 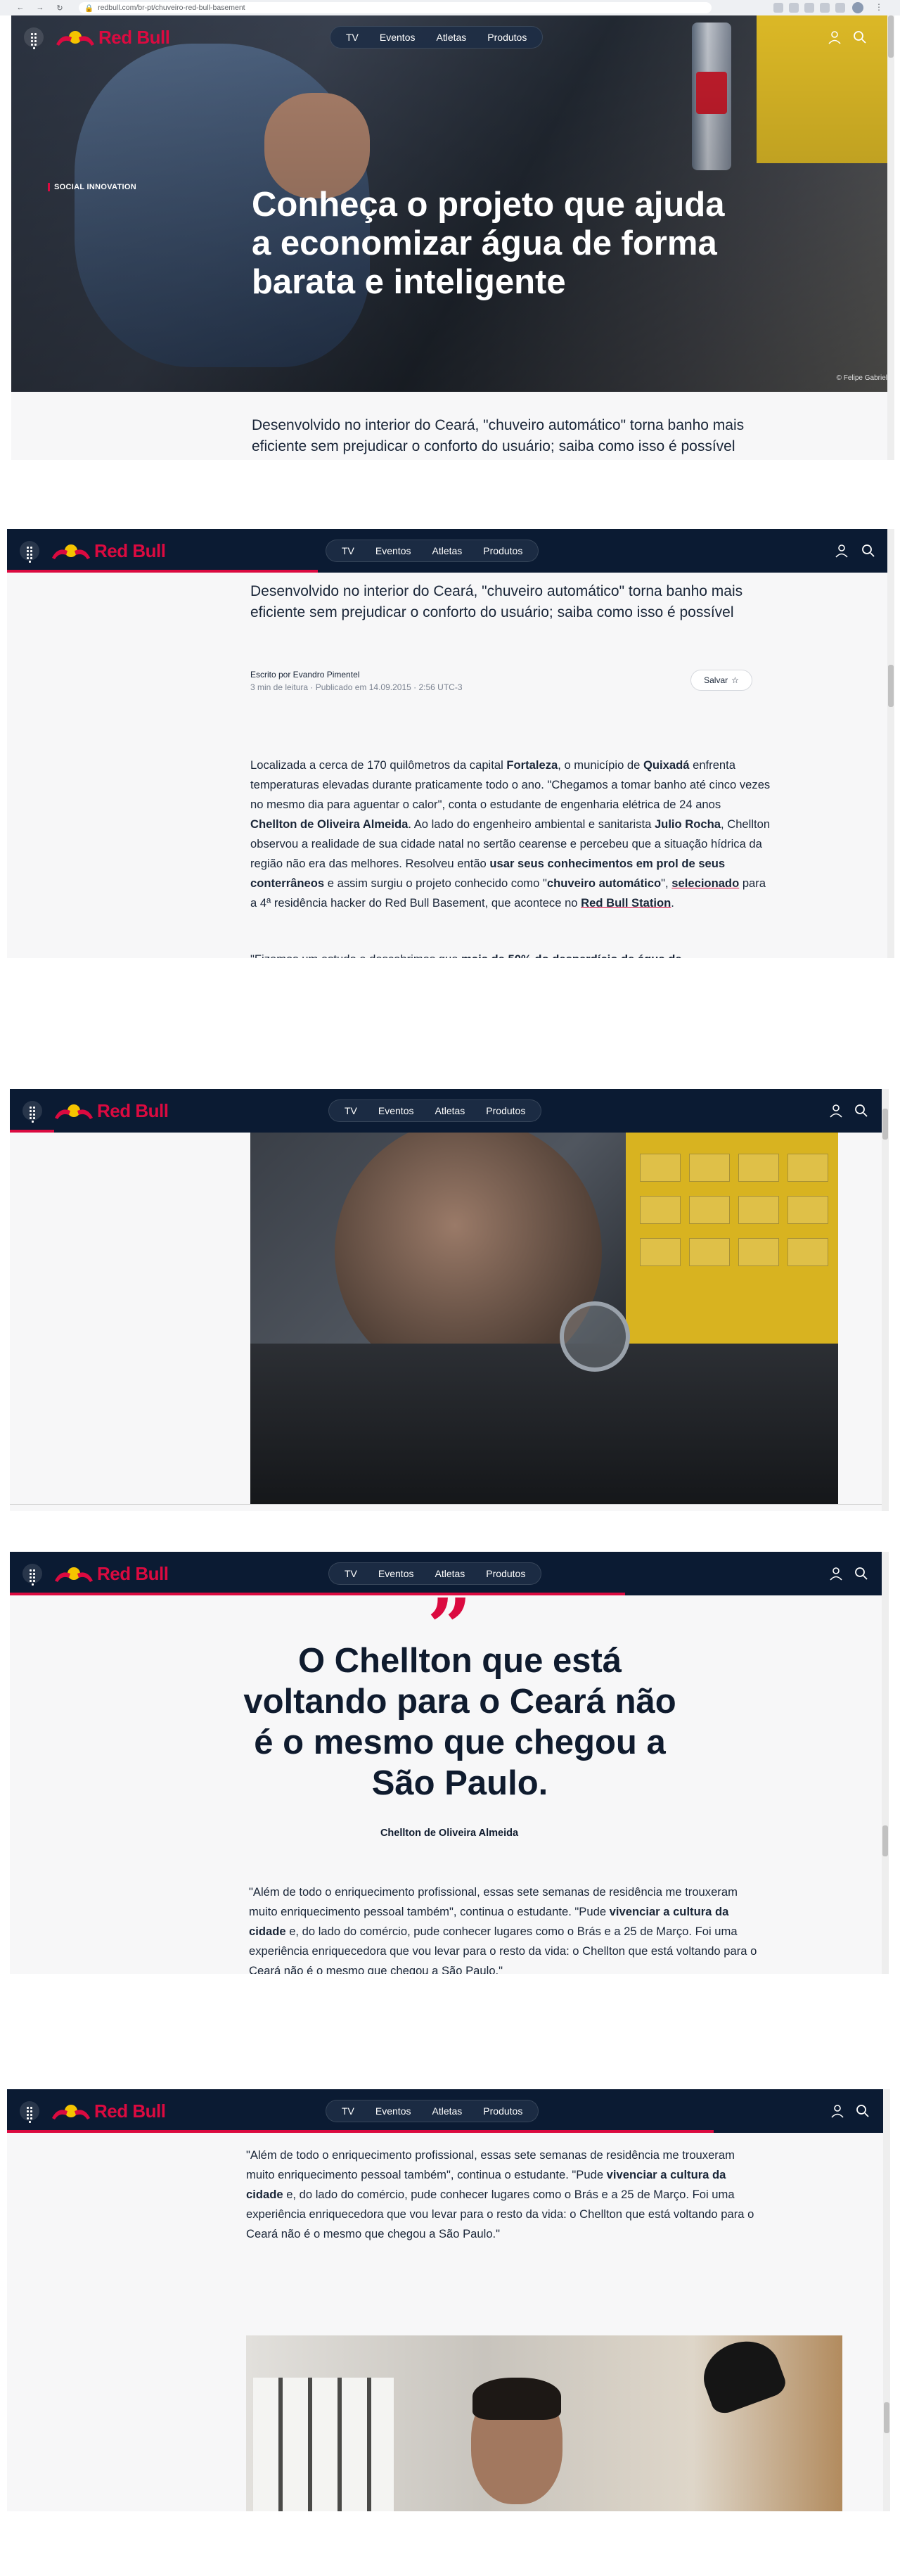 I want to click on star-icon: ☆, so click(x=735, y=680).